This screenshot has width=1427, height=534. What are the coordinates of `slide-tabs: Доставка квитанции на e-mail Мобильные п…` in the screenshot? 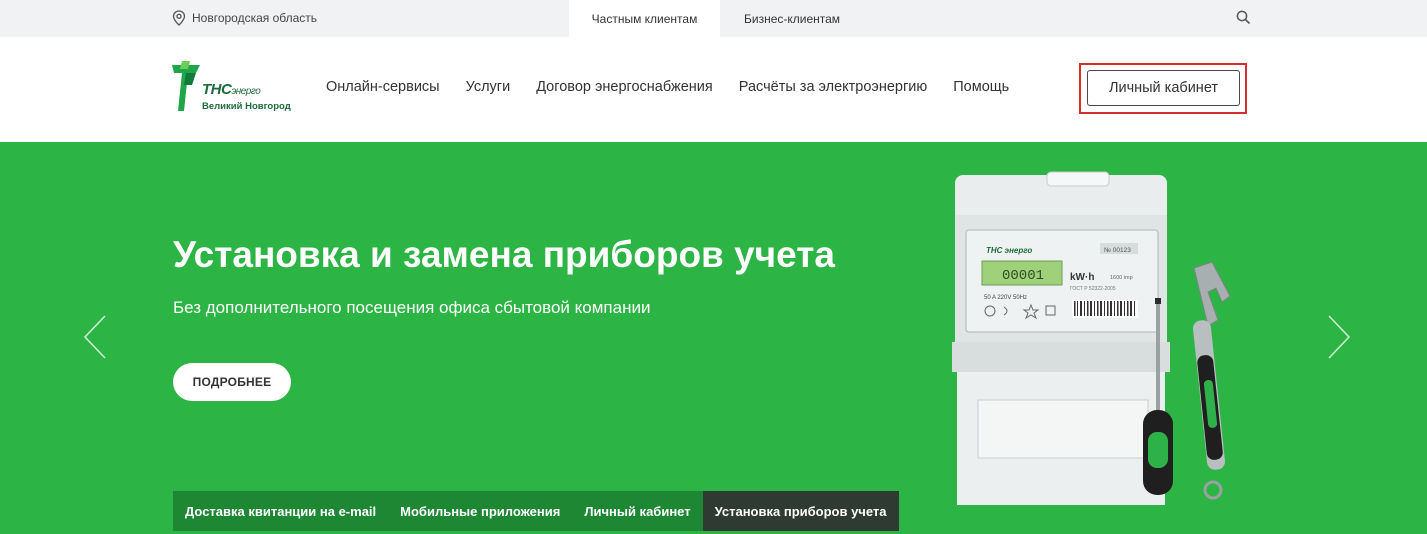 It's located at (536, 511).